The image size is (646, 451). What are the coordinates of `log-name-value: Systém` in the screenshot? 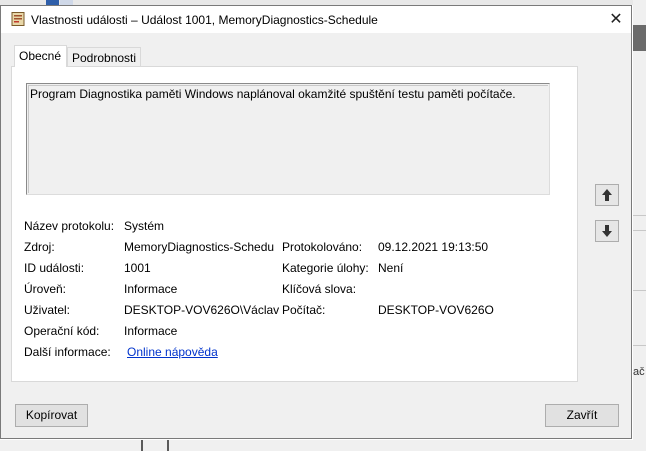 It's located at (144, 226).